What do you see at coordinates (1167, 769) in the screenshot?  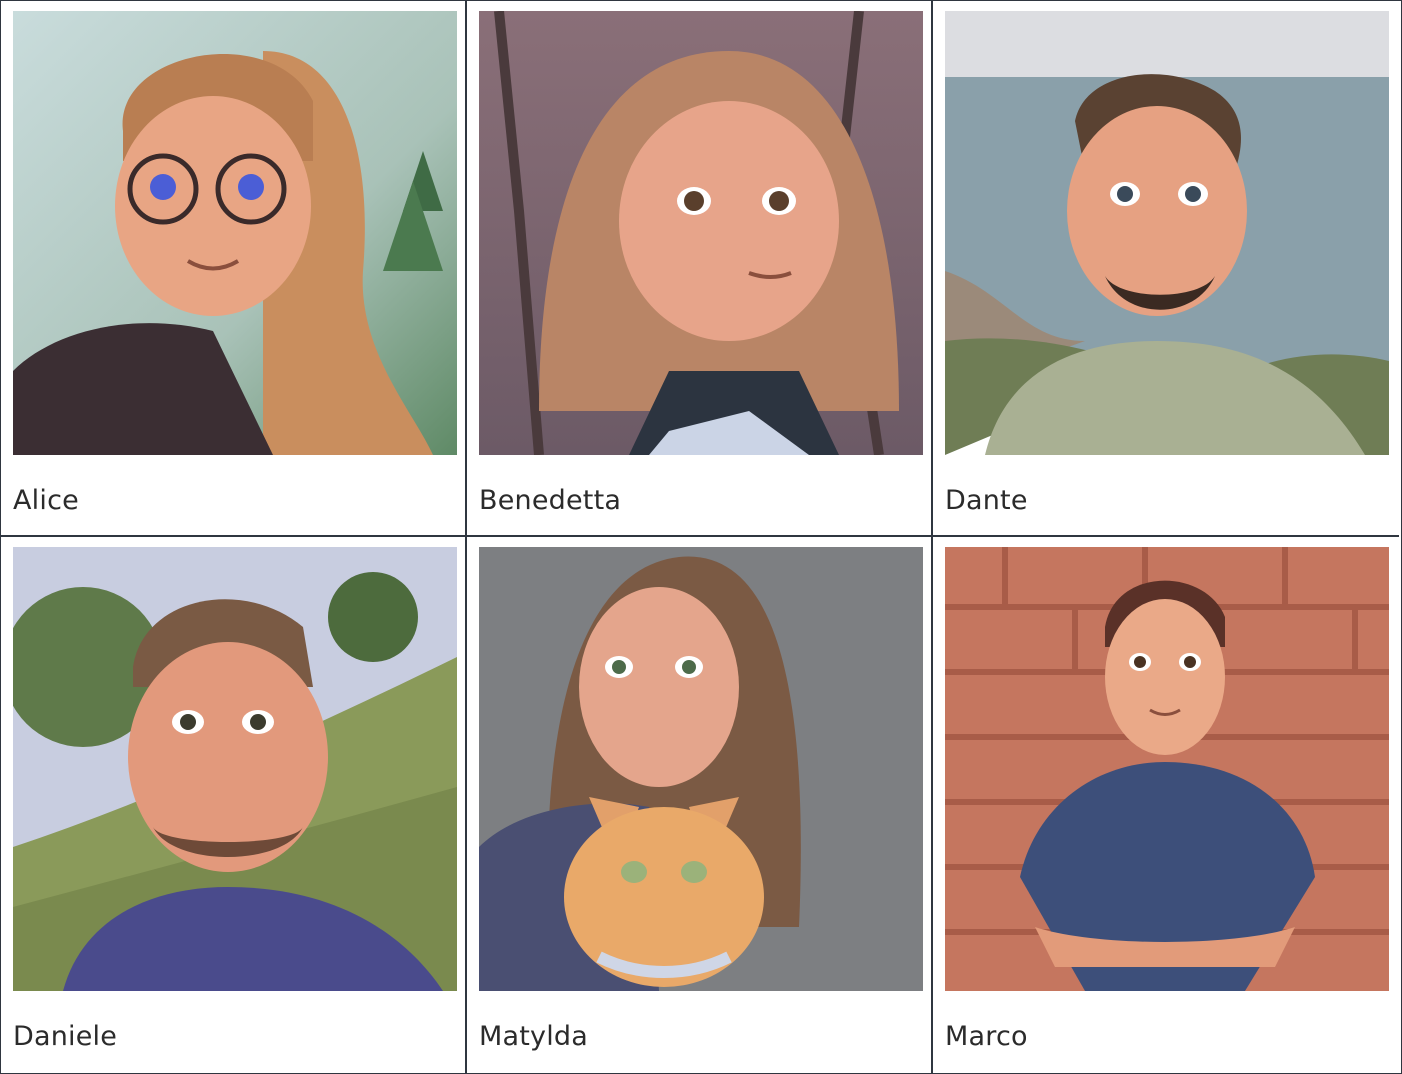 I see `cartoon-portrait-man-brick-wall-image` at bounding box center [1167, 769].